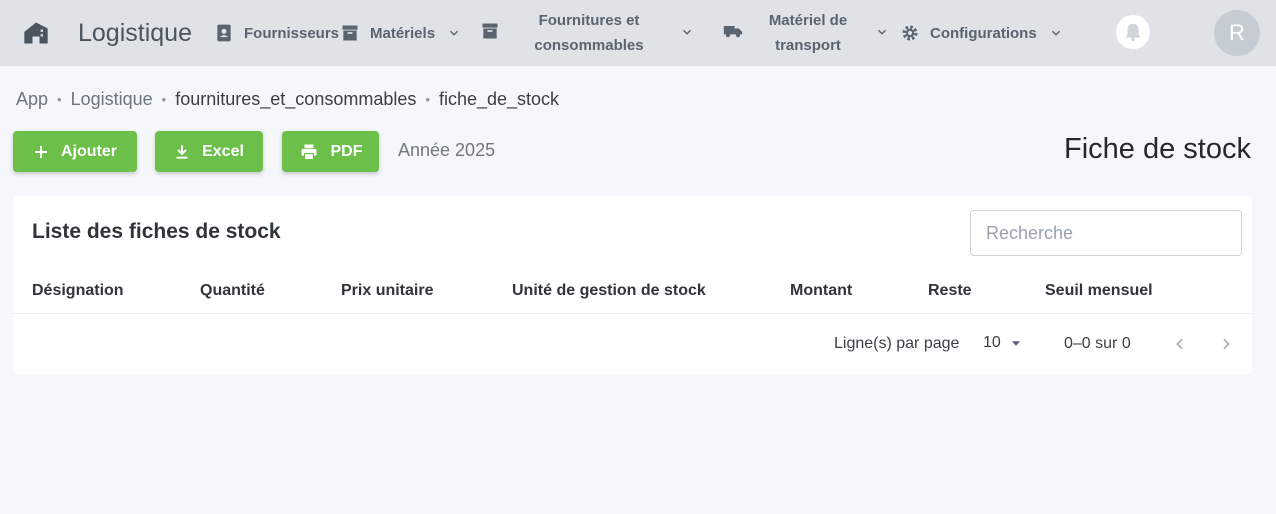 The width and height of the screenshot is (1276, 514). Describe the element at coordinates (447, 150) in the screenshot. I see `year-label: Année 2025` at that location.